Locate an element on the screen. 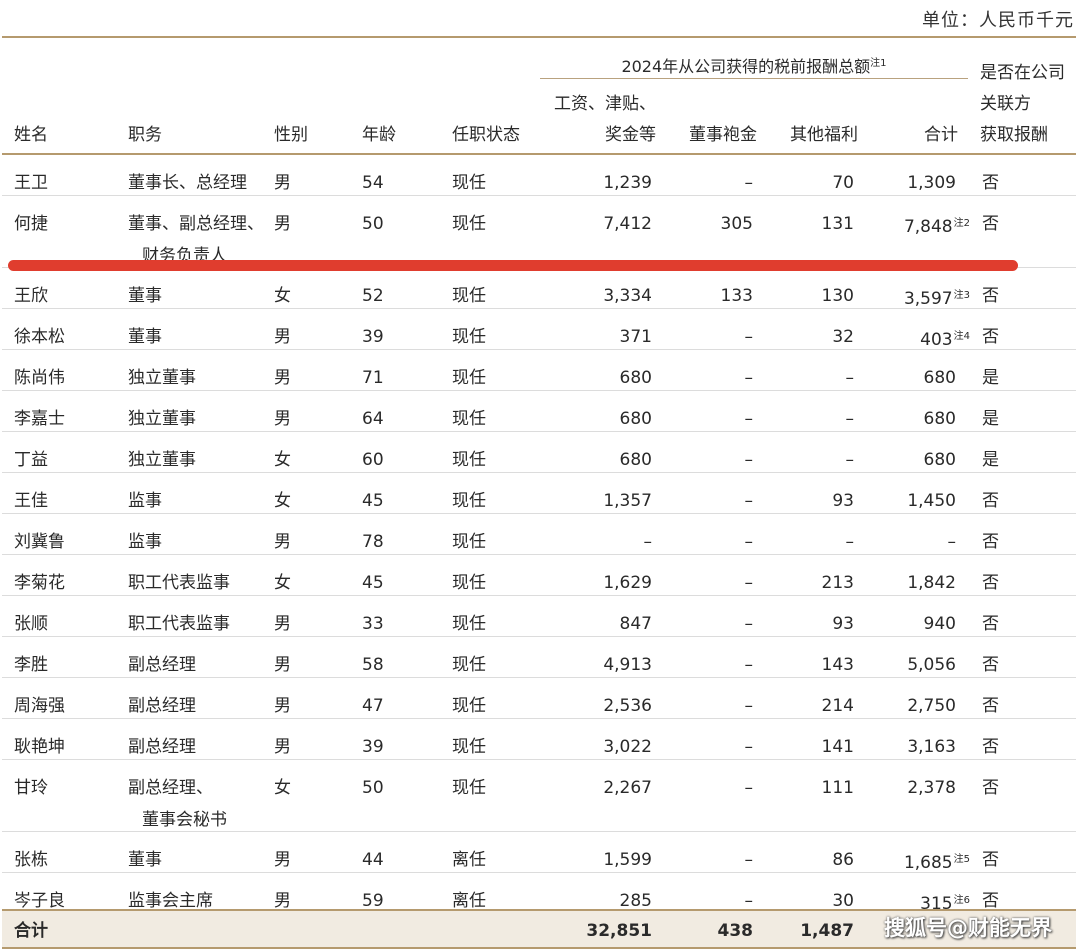 The width and height of the screenshot is (1080, 951). unit-label: 单位：人民币千元 is located at coordinates (998, 20).